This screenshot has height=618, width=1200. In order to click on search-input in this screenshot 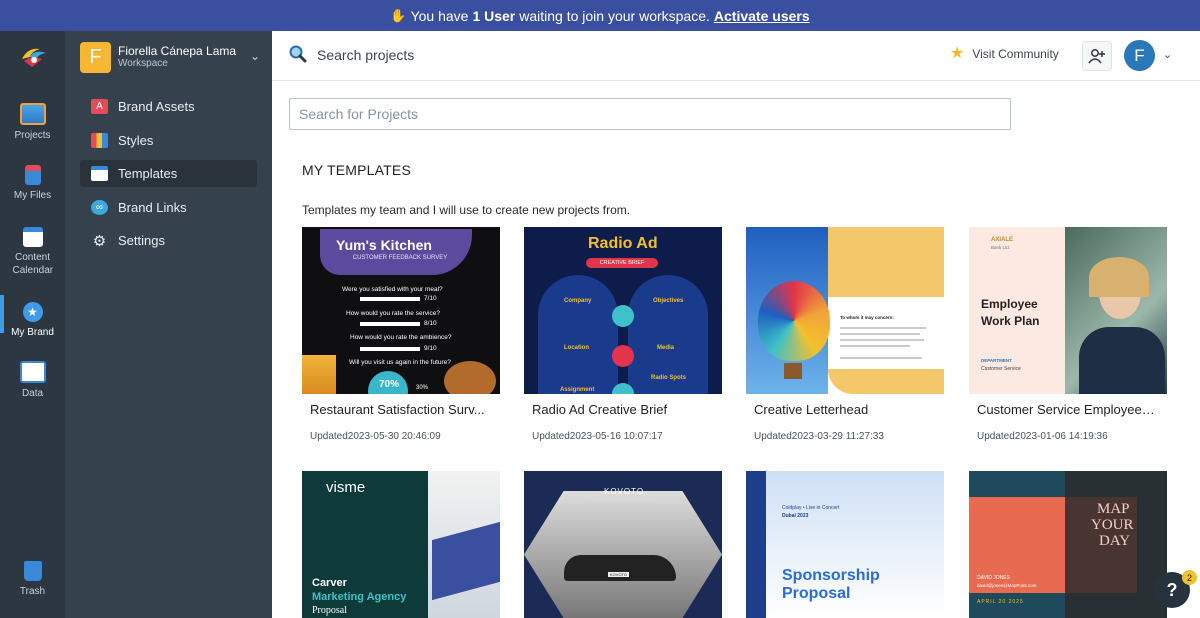, I will do `click(650, 114)`.